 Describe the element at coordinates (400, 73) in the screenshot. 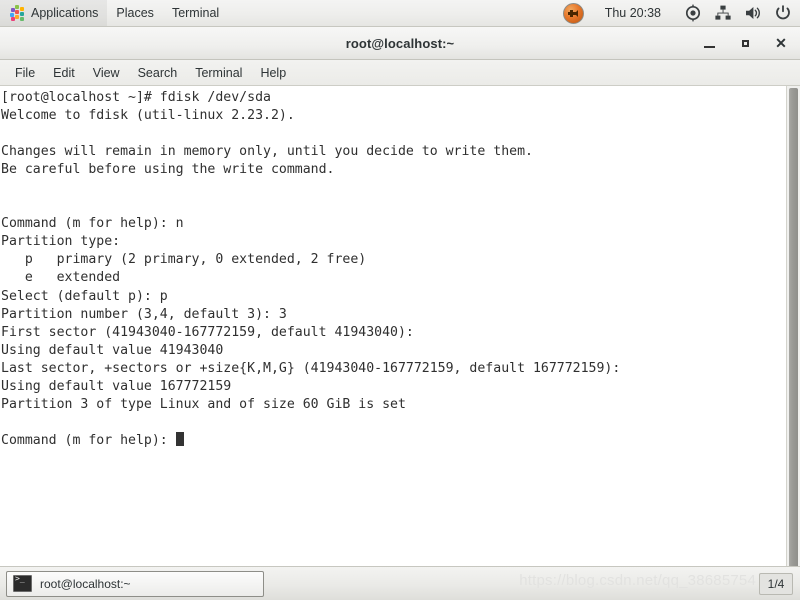

I see `menubar: File Edit View Search Terminal Help` at that location.